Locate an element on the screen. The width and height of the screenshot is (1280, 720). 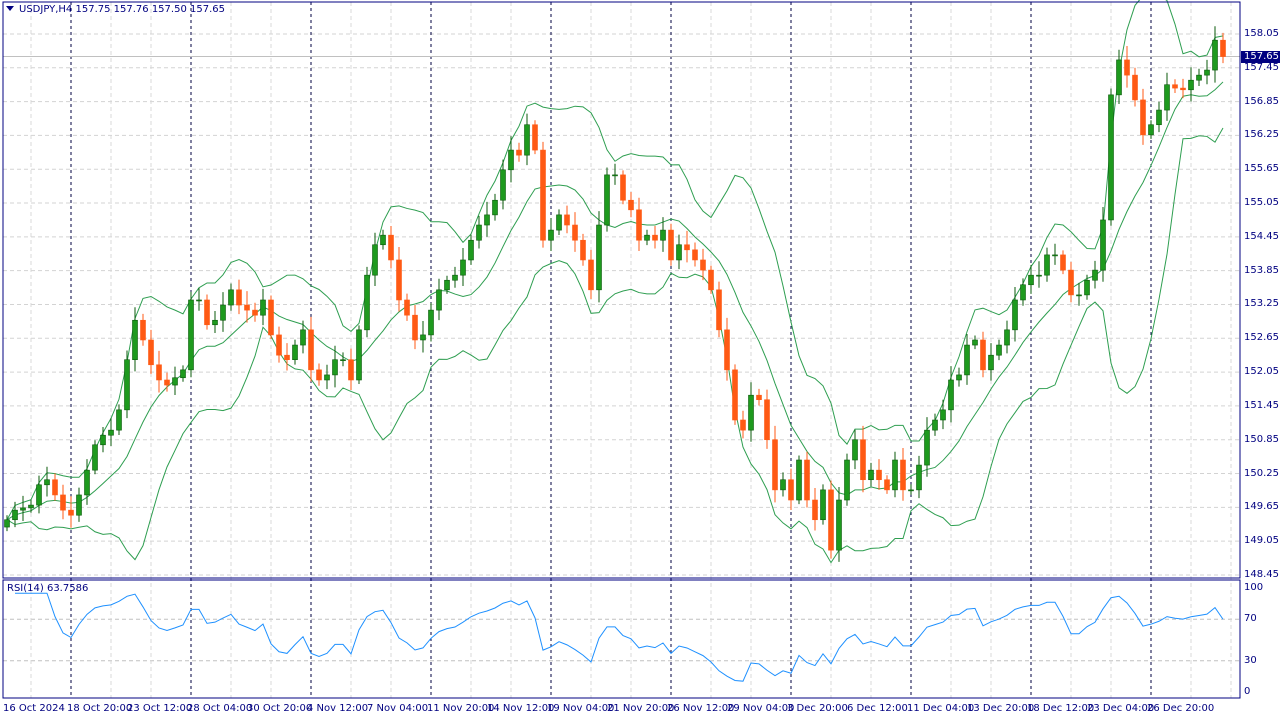
dropdown-triangle-icon is located at coordinates (10, 8).